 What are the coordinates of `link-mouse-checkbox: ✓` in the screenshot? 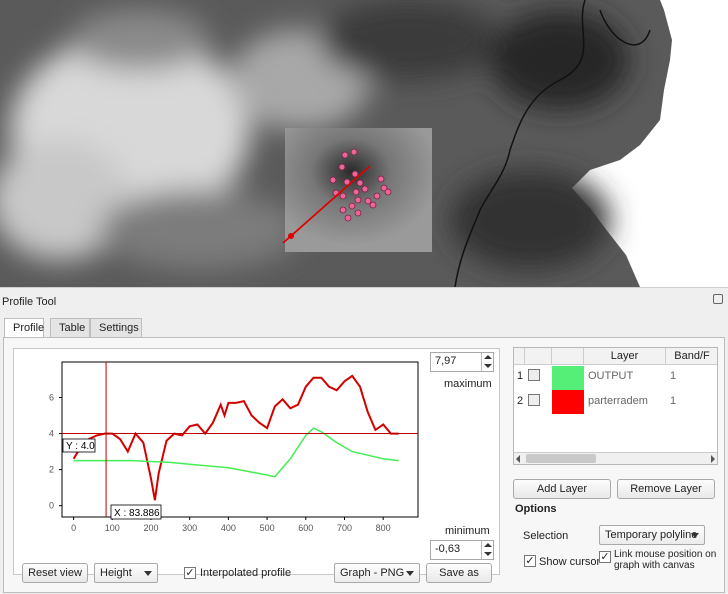 It's located at (605, 557).